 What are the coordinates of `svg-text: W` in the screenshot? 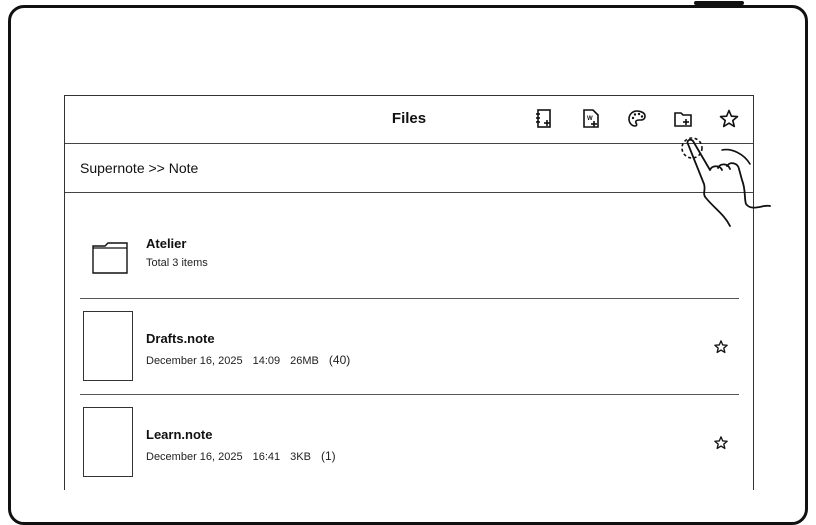 It's located at (590, 119).